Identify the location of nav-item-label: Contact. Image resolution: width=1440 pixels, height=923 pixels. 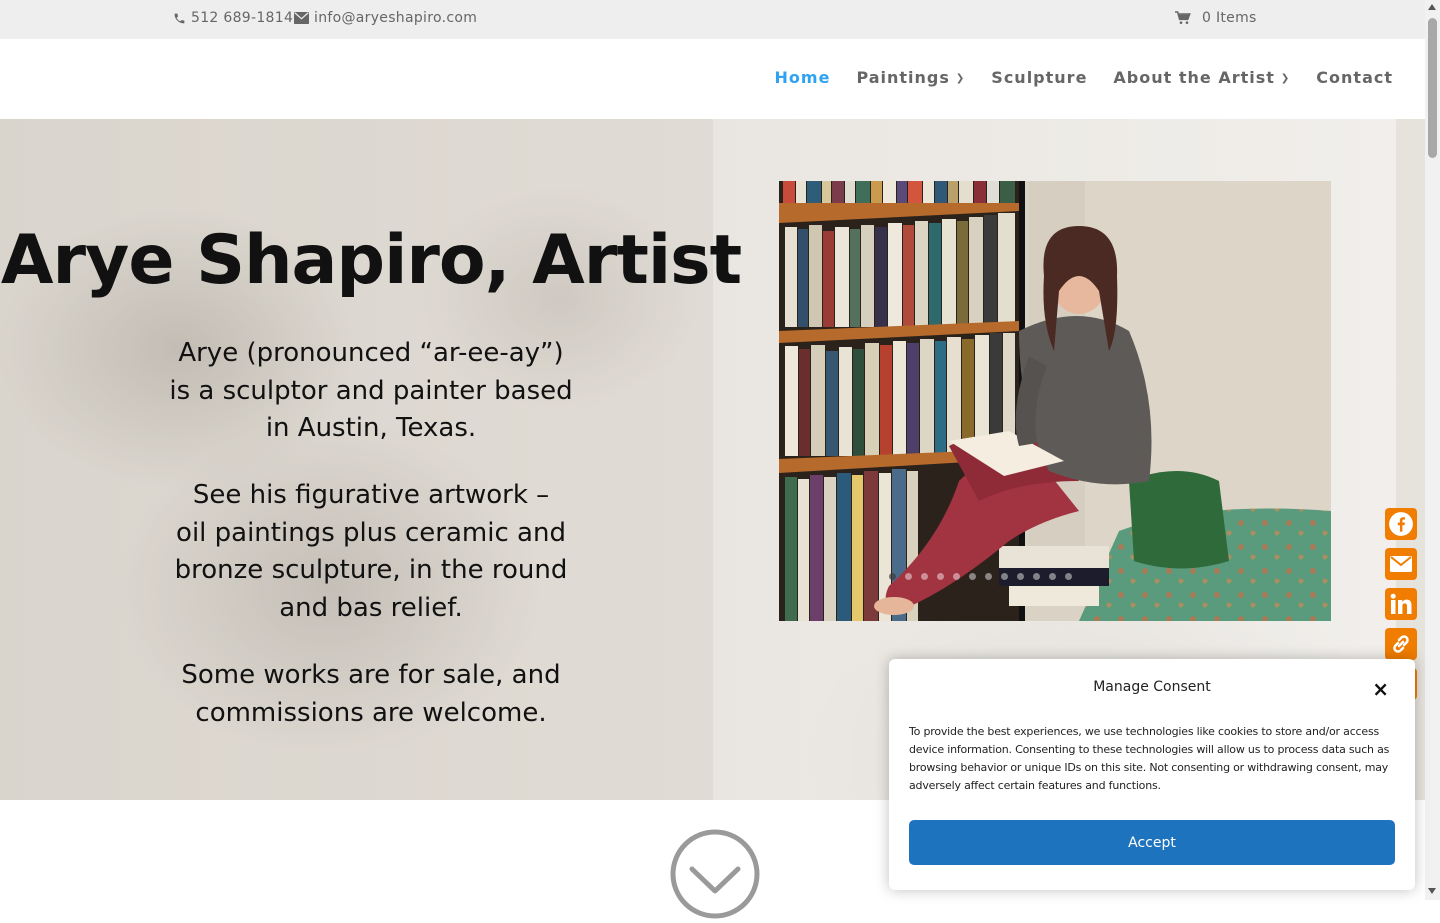
(1354, 77).